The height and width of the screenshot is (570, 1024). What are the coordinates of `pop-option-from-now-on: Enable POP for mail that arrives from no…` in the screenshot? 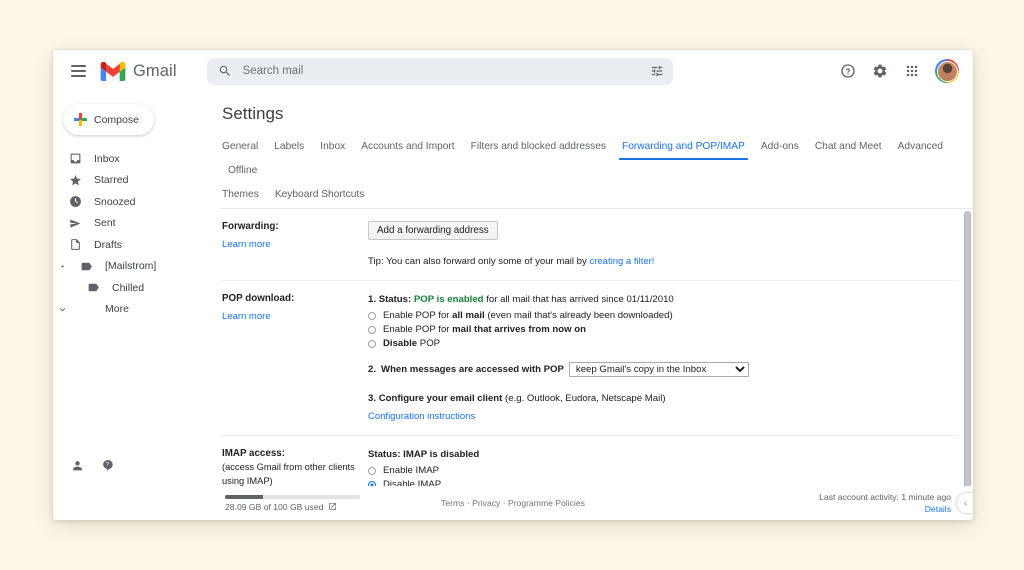 It's located at (663, 329).